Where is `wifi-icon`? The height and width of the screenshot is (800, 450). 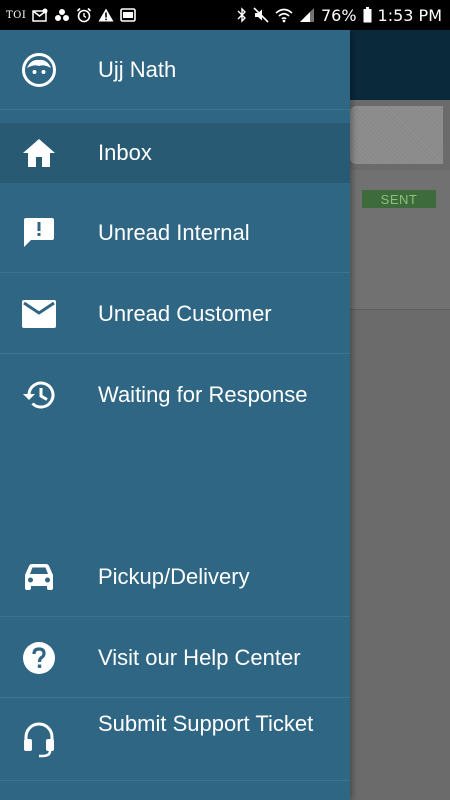 wifi-icon is located at coordinates (284, 15).